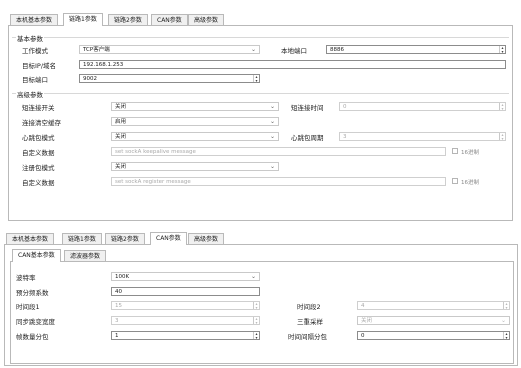 This screenshot has height=368, width=521. I want to click on frame-pack-value: 1, so click(117, 336).